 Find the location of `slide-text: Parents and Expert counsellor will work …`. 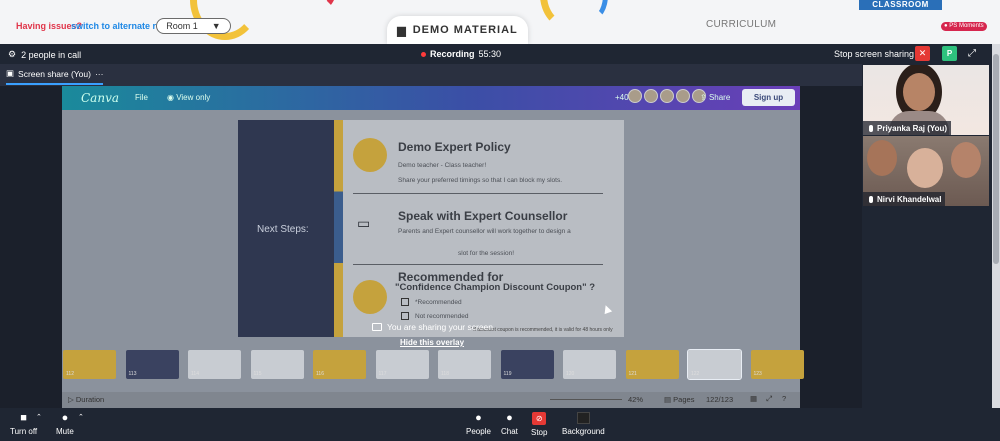

slide-text: Parents and Expert counsellor will work … is located at coordinates (484, 231).